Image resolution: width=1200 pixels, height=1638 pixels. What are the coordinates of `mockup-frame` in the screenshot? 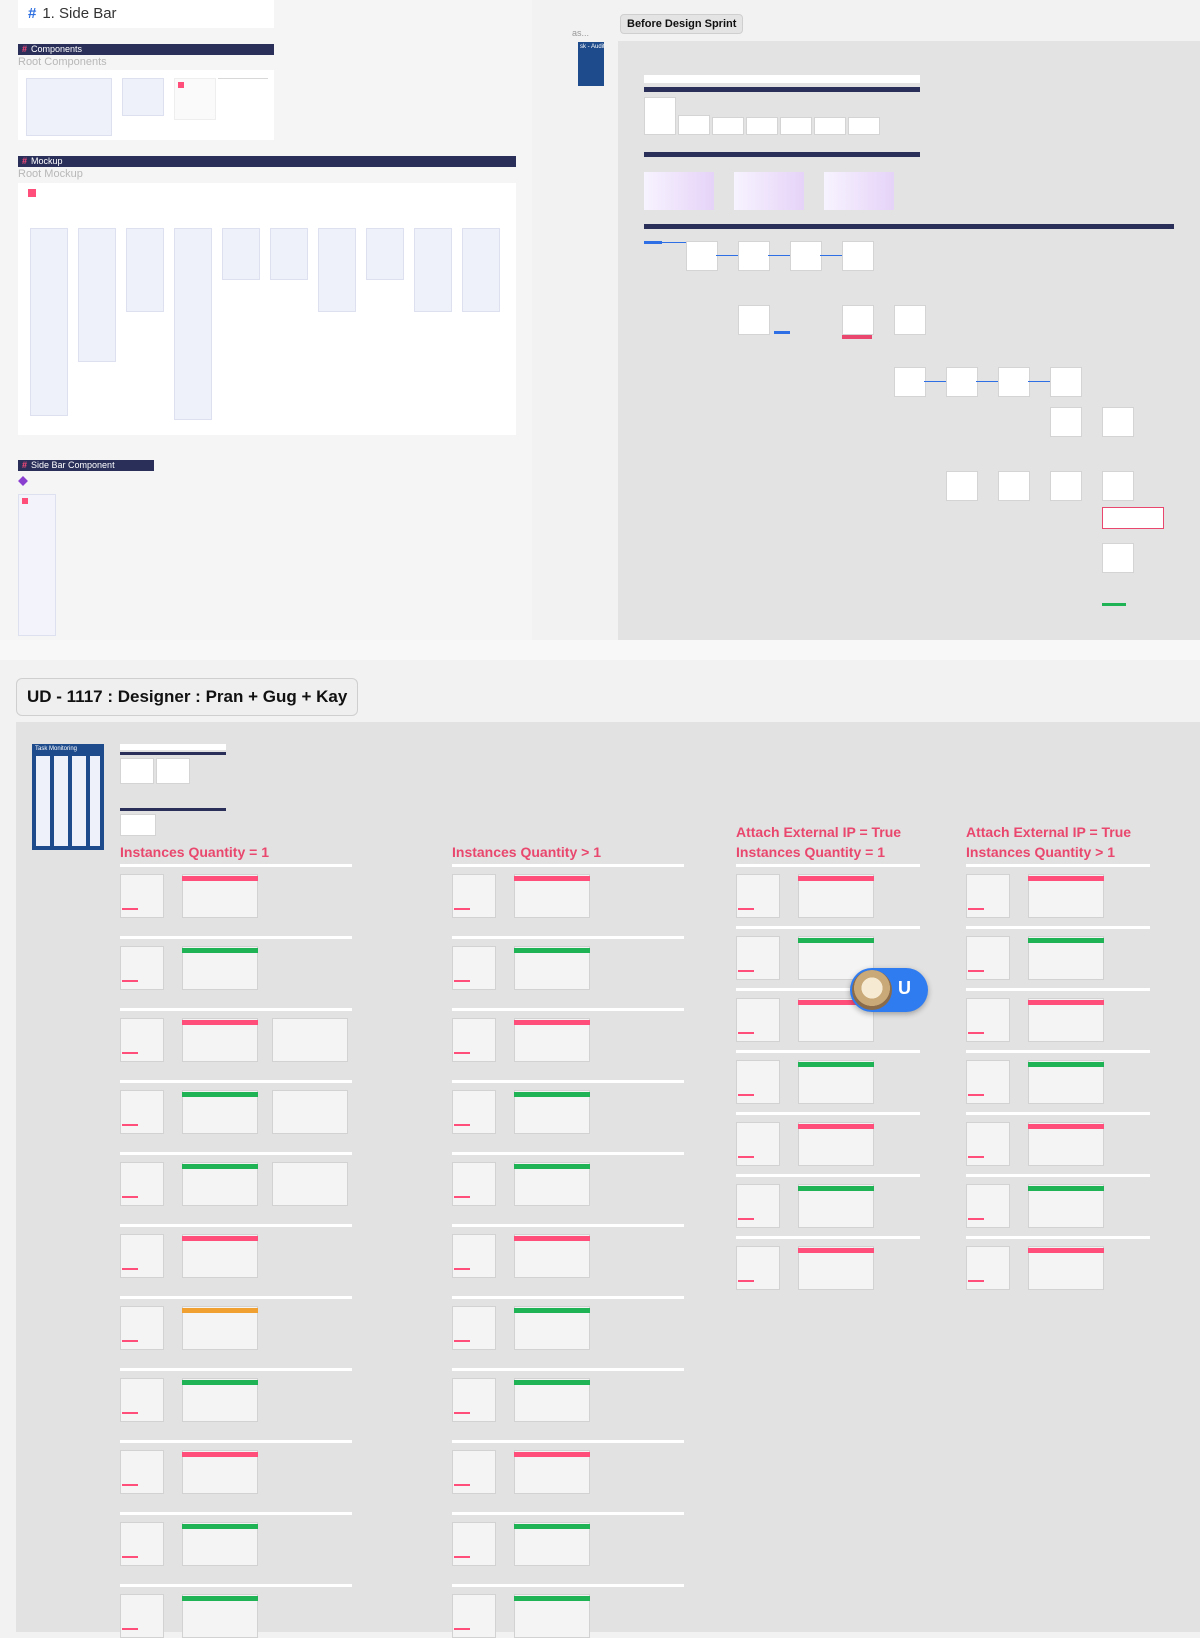 It's located at (267, 309).